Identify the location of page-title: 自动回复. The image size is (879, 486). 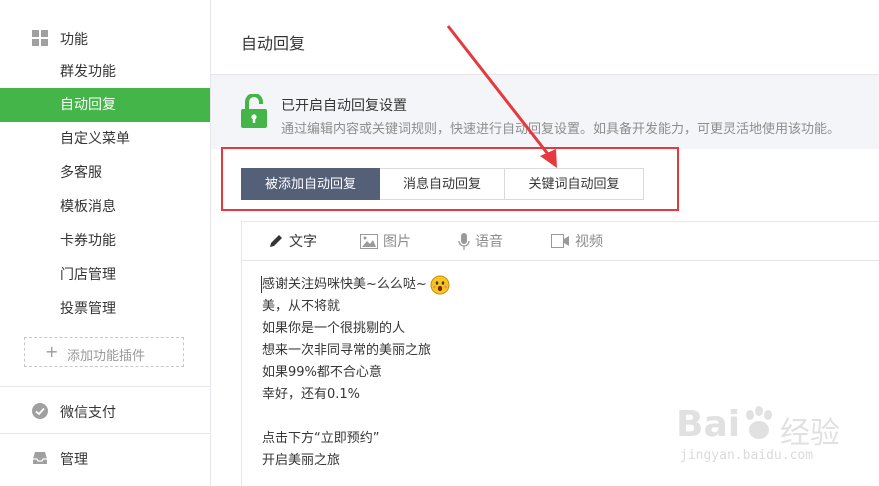
(273, 43).